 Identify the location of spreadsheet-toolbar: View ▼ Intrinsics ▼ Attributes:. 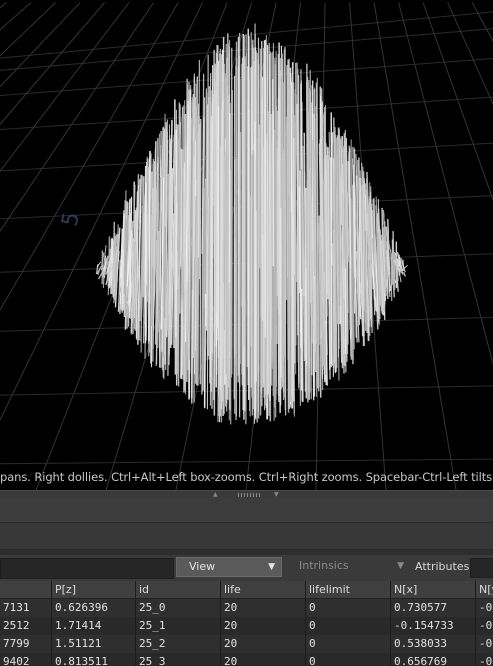
(246, 568).